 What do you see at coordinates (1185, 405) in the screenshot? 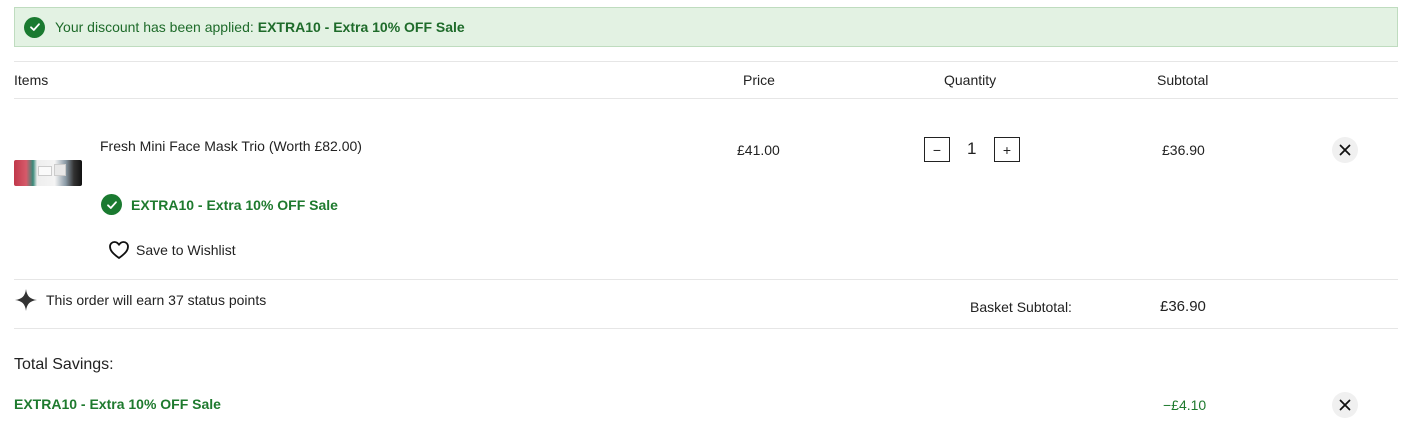
I see `savings-amount: −£4.10` at bounding box center [1185, 405].